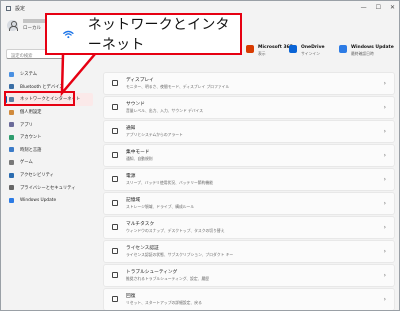  What do you see at coordinates (158, 35) in the screenshot?
I see `callout-text: ネットワークとインターネット` at bounding box center [158, 35].